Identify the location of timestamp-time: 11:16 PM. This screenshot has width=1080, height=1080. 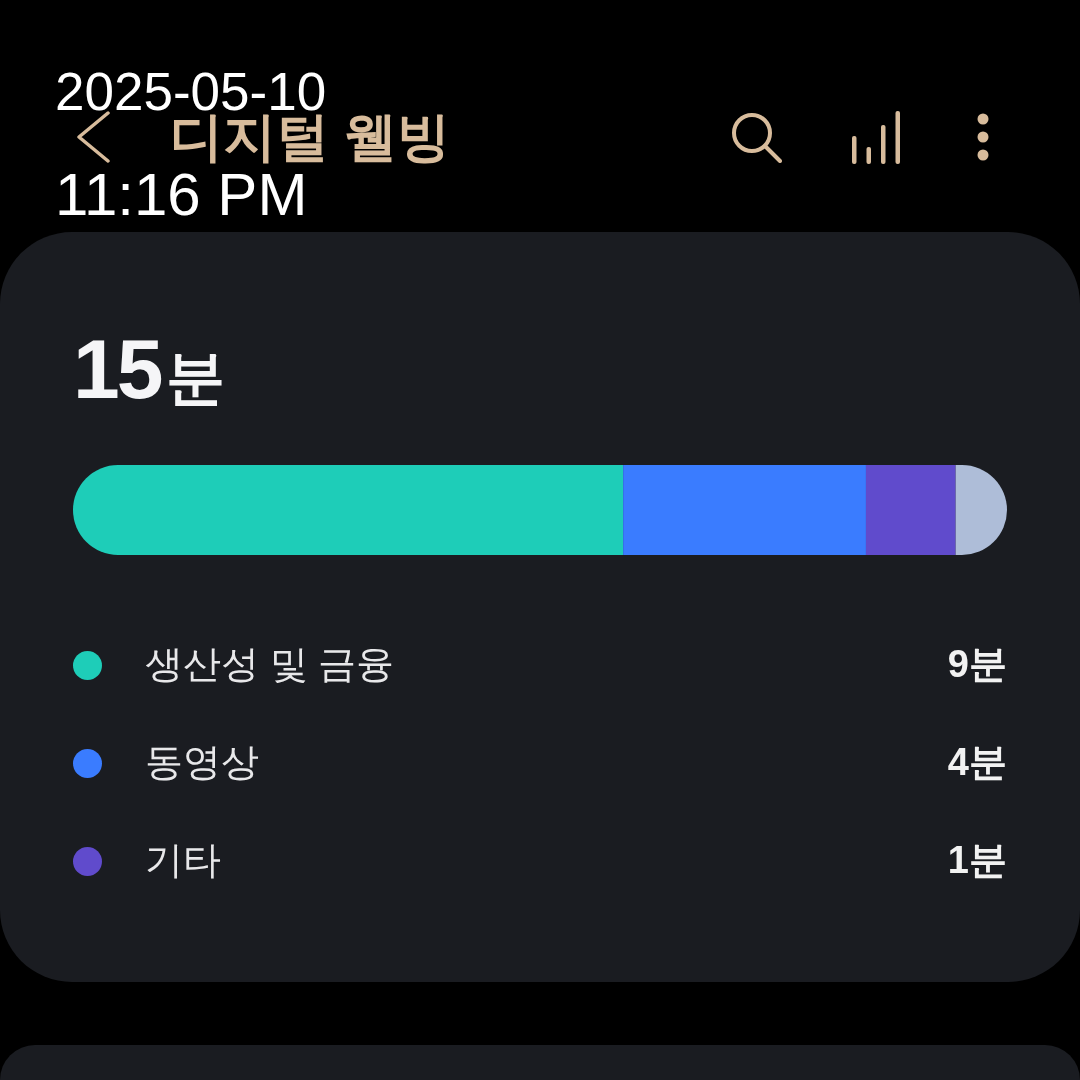
(181, 195).